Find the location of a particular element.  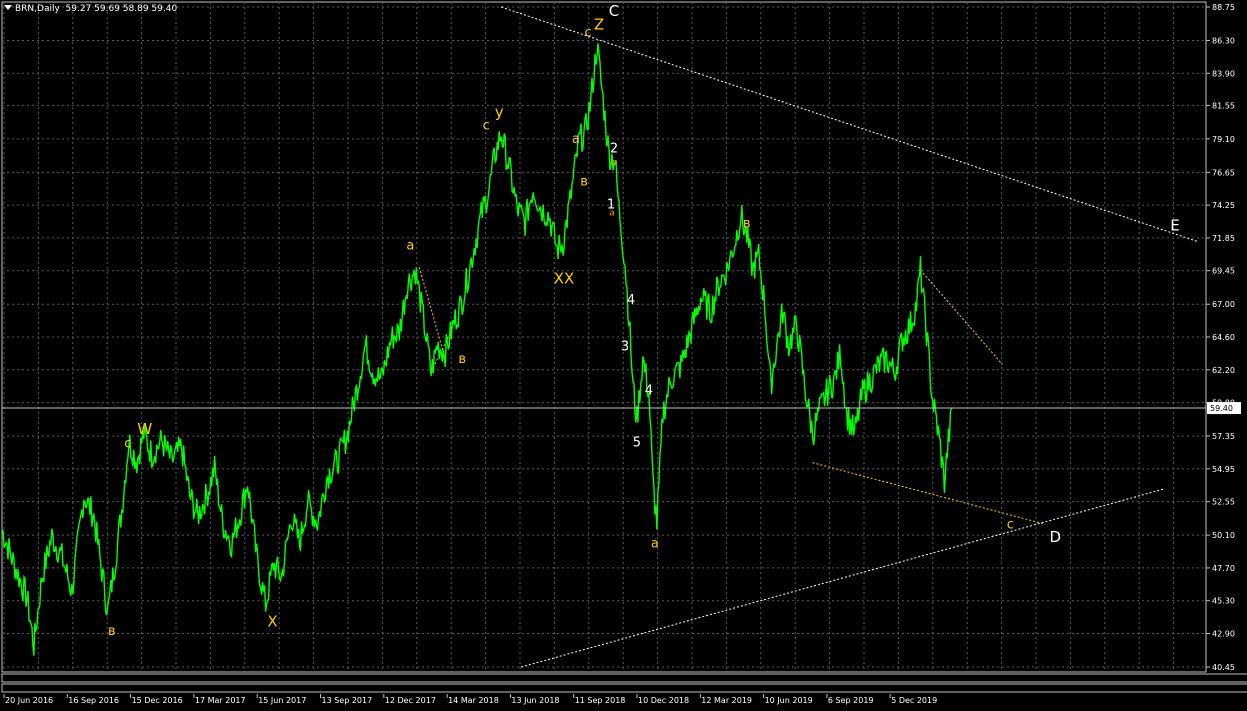

y-tick-label: 45.30 is located at coordinates (1223, 601).